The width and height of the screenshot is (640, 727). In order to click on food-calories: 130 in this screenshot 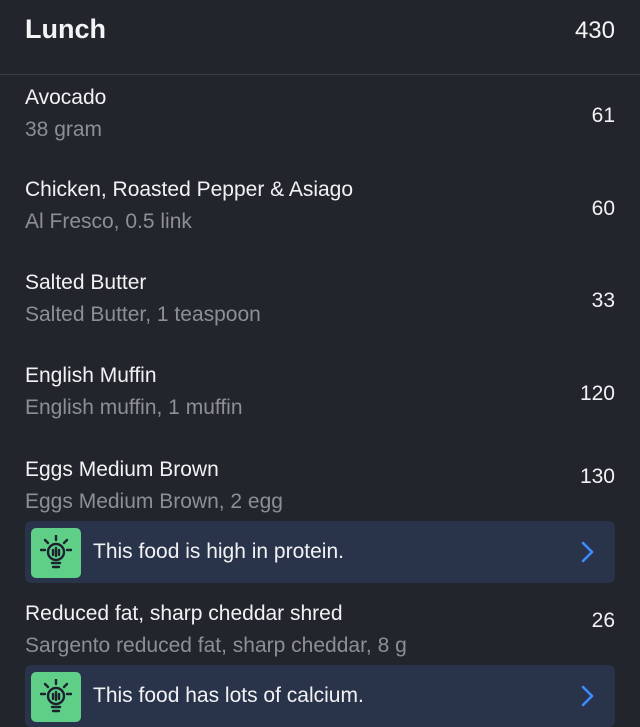, I will do `click(597, 476)`.